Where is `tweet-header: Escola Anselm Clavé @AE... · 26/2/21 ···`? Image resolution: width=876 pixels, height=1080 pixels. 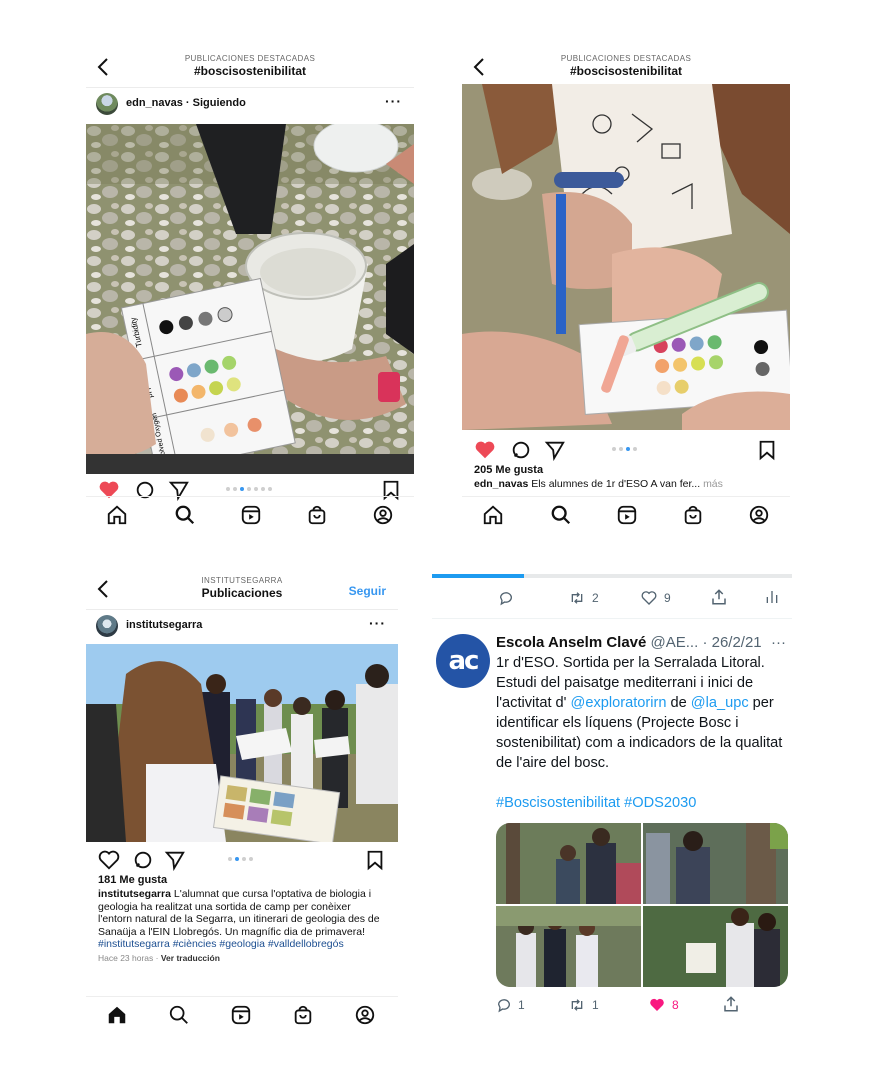
tweet-header: Escola Anselm Clavé @AE... · 26/2/21 ··· is located at coordinates (641, 642).